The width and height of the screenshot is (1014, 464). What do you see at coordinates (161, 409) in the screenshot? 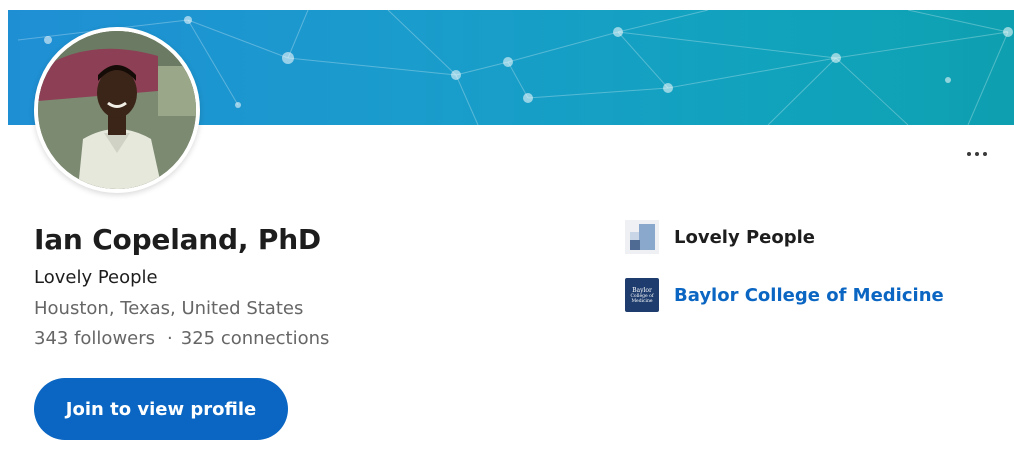
I see `join-to-view-profile-button: Join to view profile` at bounding box center [161, 409].